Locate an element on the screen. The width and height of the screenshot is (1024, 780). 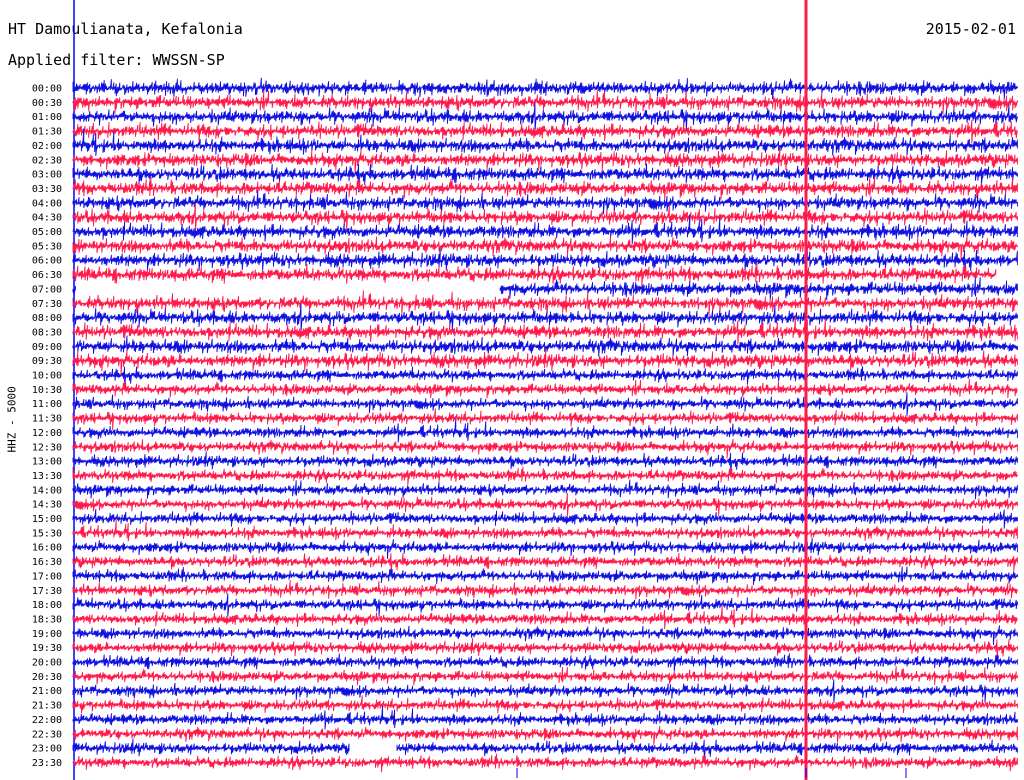
time-tick-label: 12:30 is located at coordinates (47, 447).